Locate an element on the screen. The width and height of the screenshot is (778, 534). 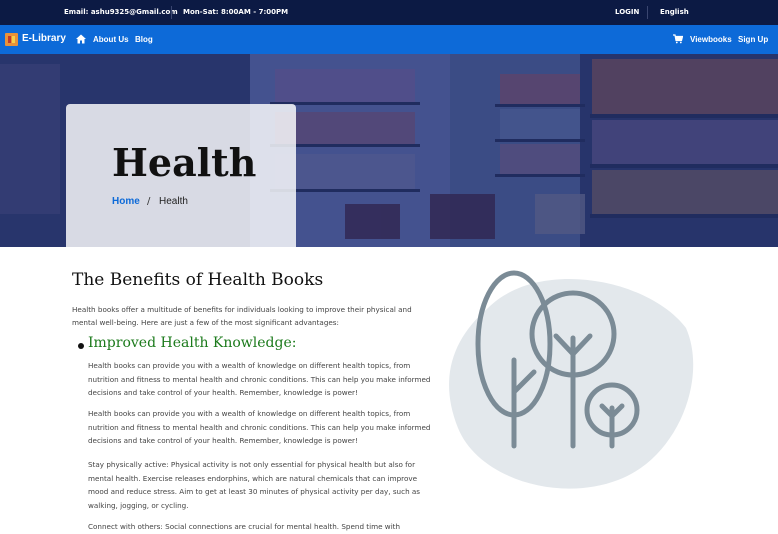
section-title: The Benefits of Health Books is located at coordinates (198, 280).